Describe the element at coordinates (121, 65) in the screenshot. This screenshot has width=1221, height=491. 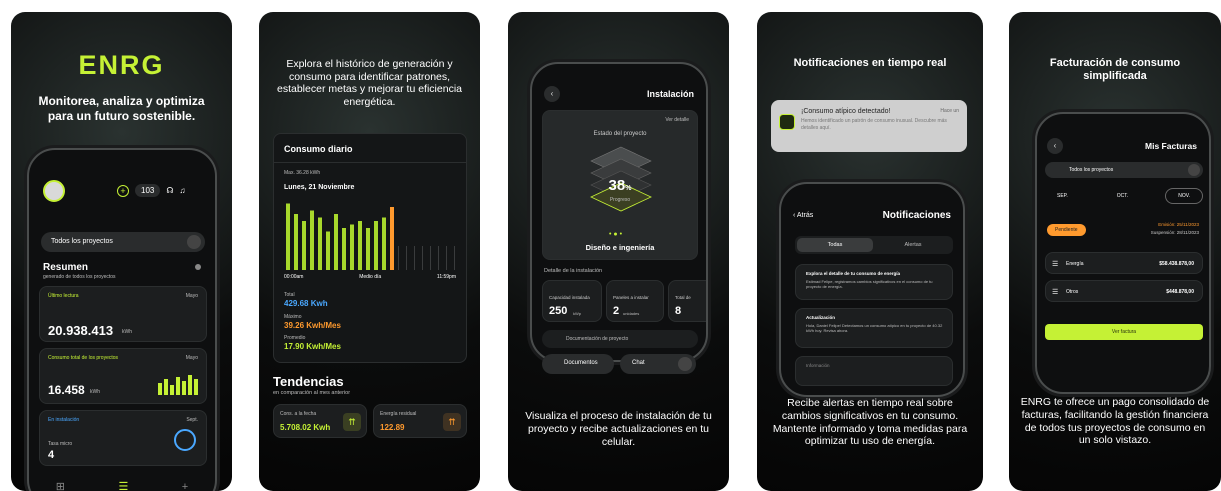
I see `enrg-logo: ENRG` at that location.